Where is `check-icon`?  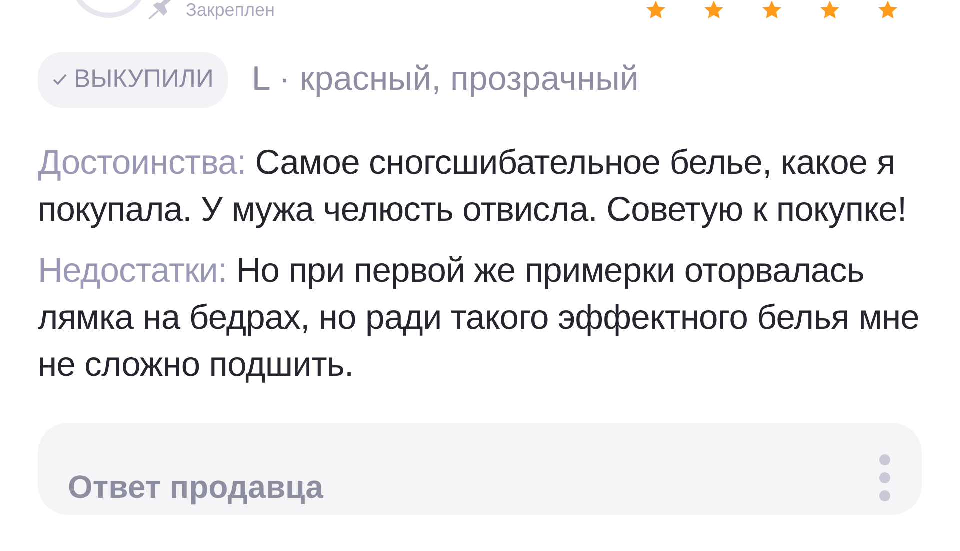
check-icon is located at coordinates (60, 79).